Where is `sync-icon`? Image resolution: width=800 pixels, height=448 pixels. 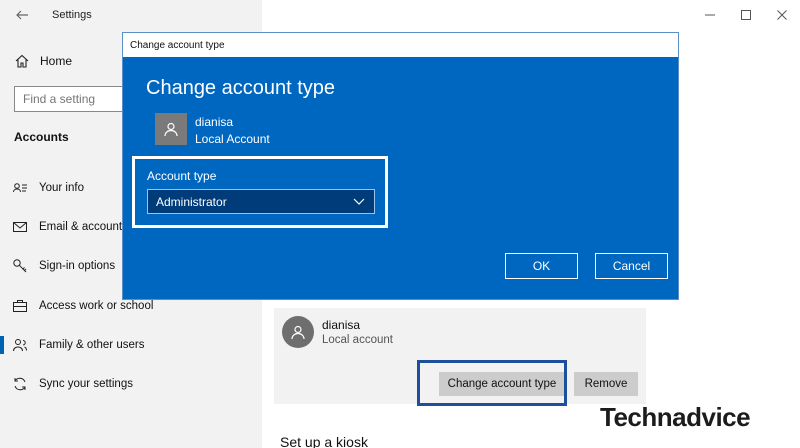
sync-icon is located at coordinates (20, 384).